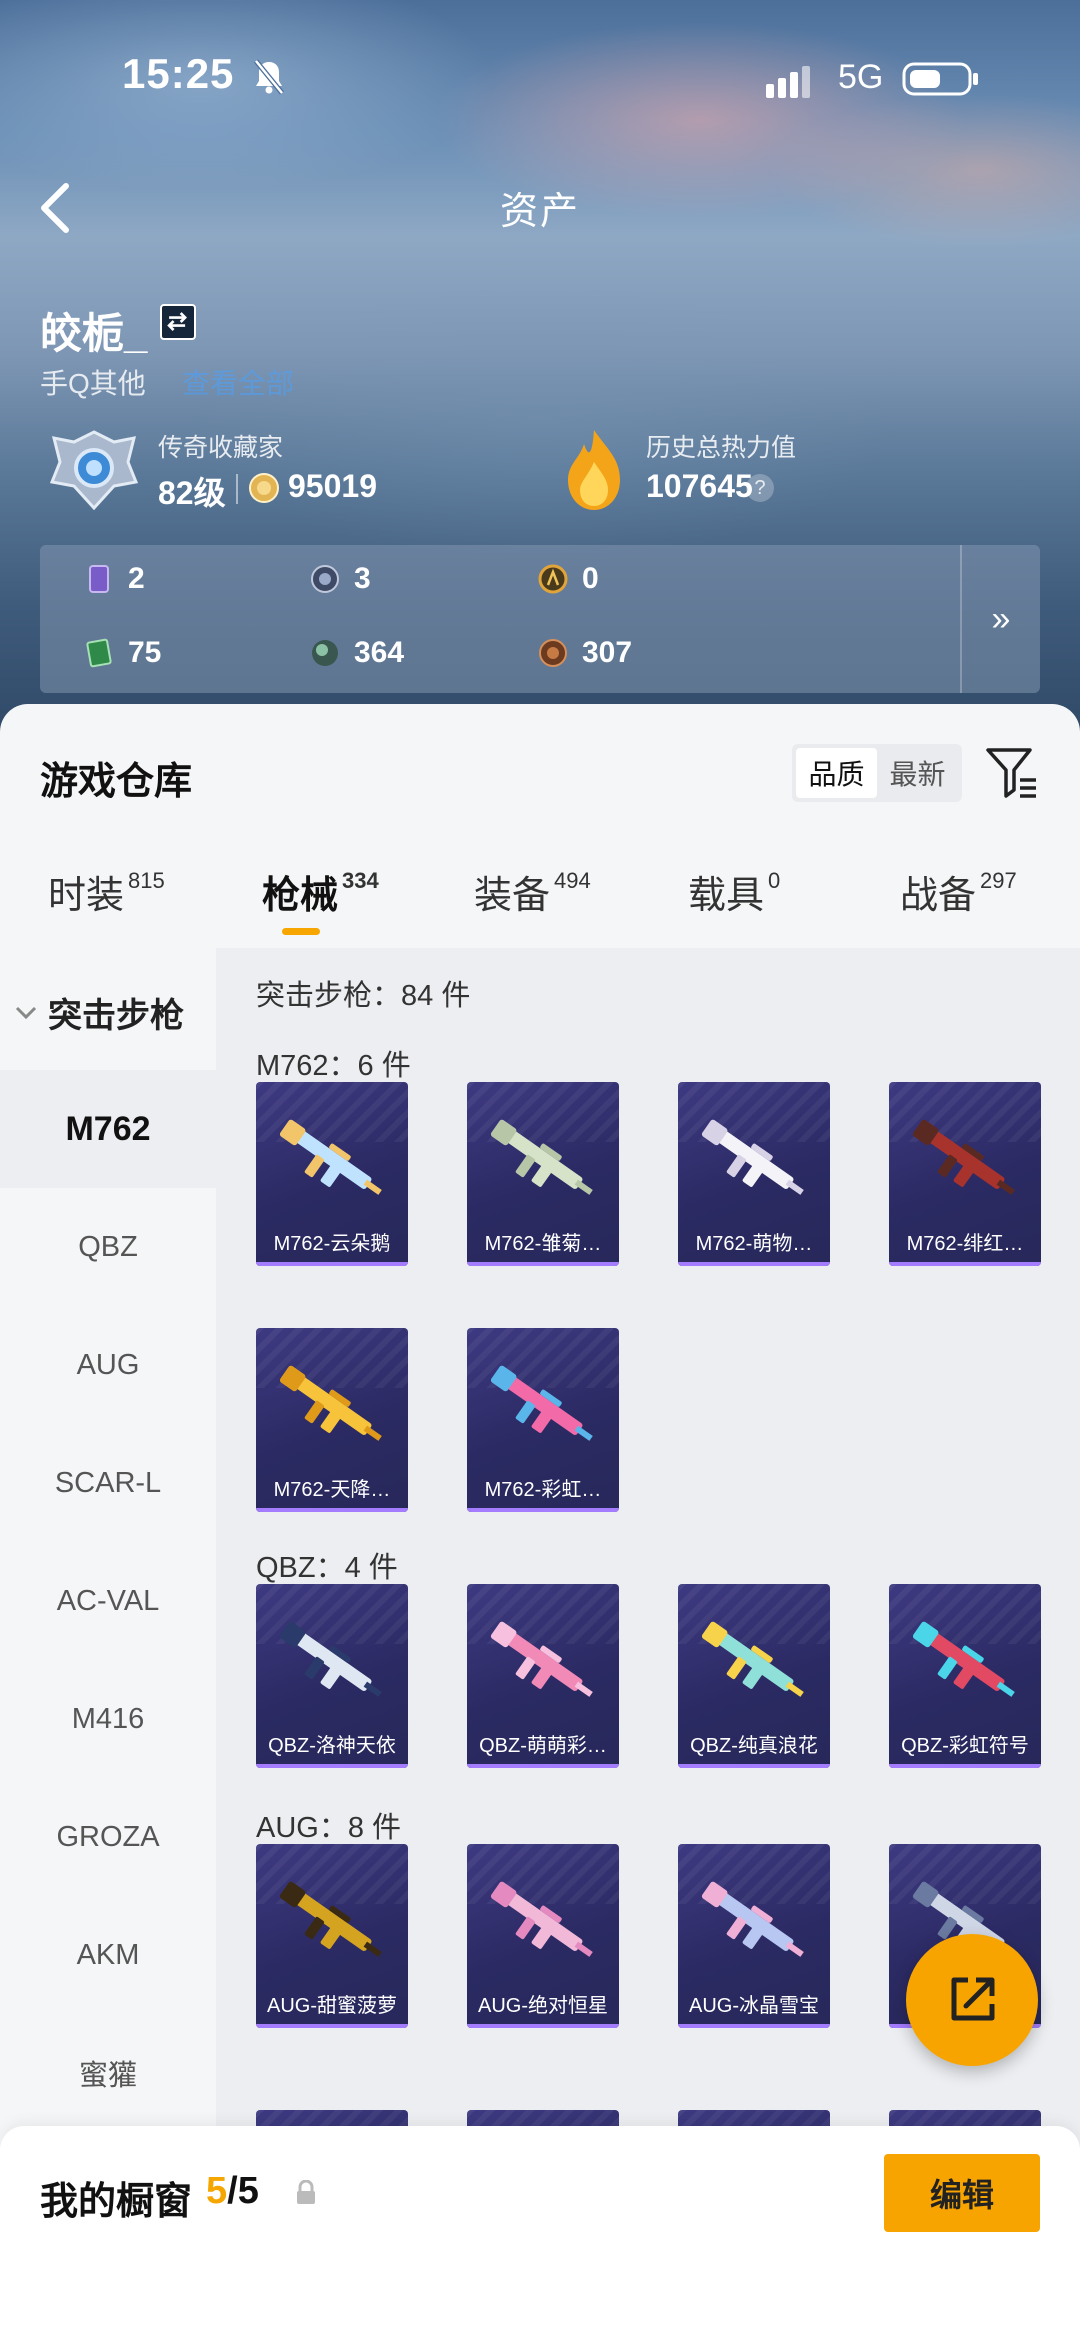 This screenshot has width=1080, height=2347. I want to click on active-tab-indicator, so click(301, 931).